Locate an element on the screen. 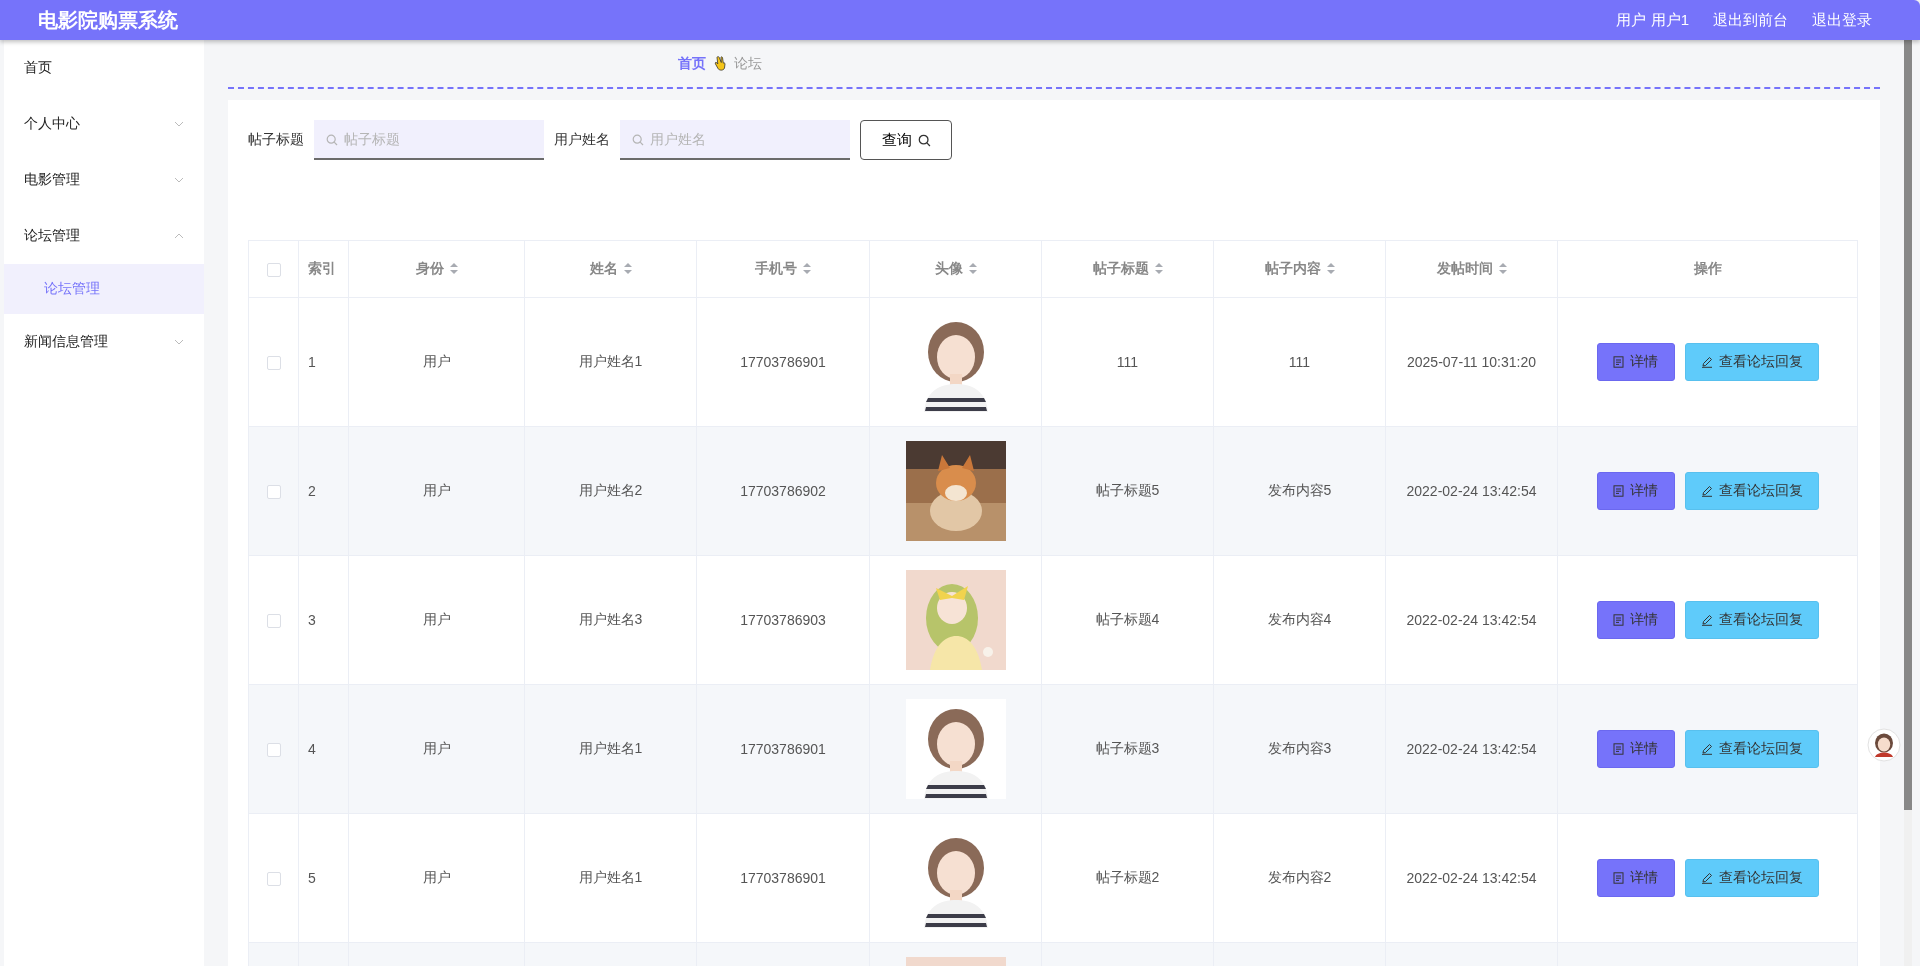  column-header: 帖子内容 is located at coordinates (1299, 269).